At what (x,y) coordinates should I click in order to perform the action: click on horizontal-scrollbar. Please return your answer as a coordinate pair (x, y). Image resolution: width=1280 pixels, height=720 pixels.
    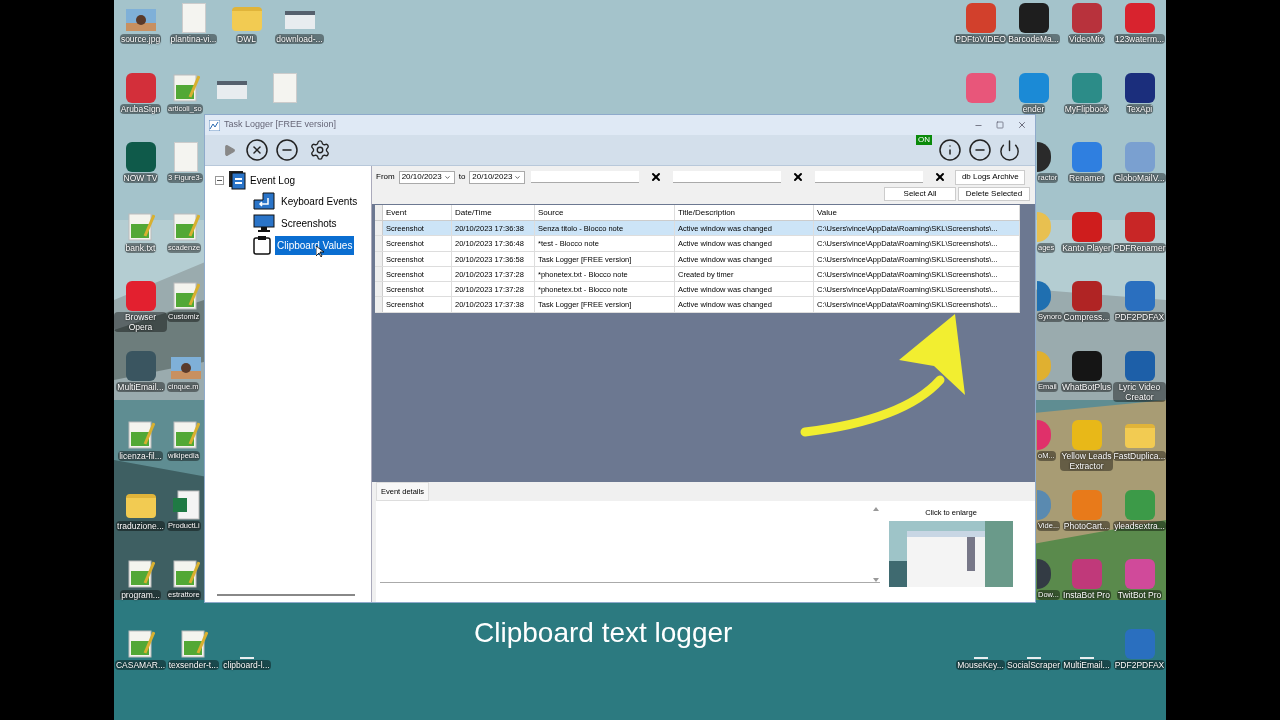
    Looking at the image, I should click on (286, 595).